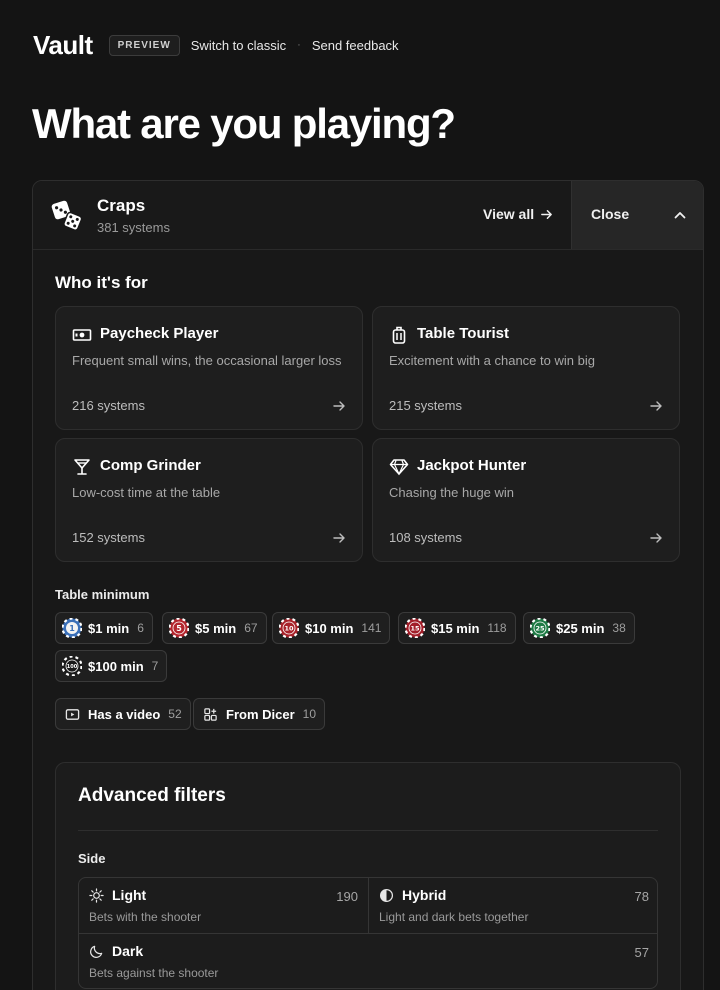  What do you see at coordinates (175, 714) in the screenshot?
I see `filter-count: 52` at bounding box center [175, 714].